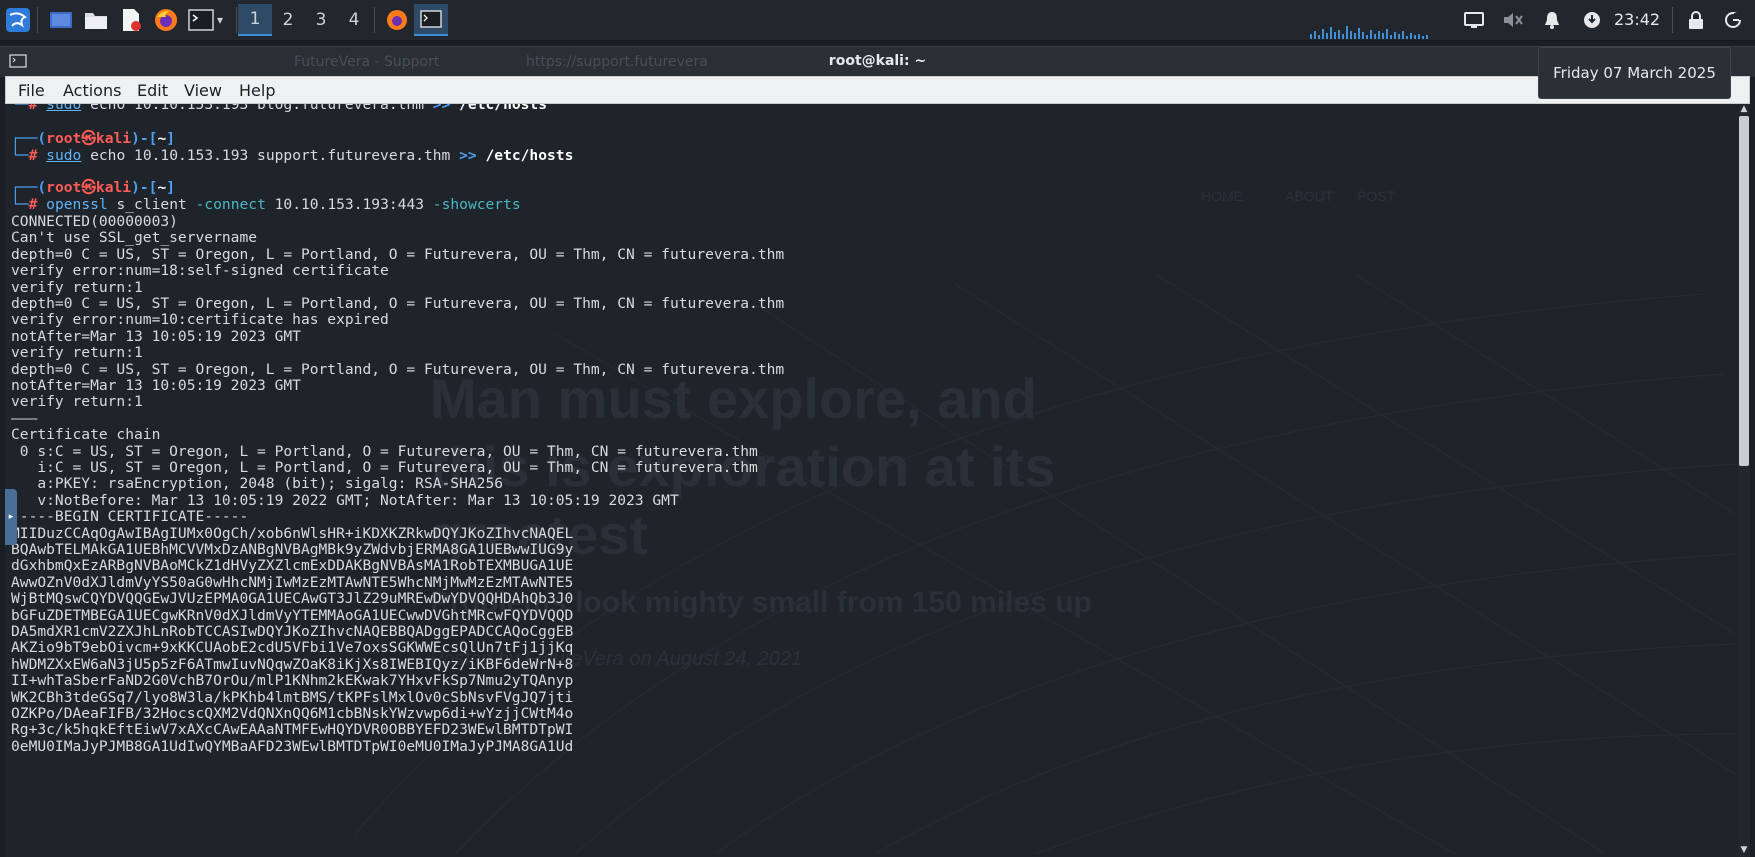 Image resolution: width=1755 pixels, height=857 pixels. What do you see at coordinates (397, 20) in the screenshot?
I see `firefox-task-icon` at bounding box center [397, 20].